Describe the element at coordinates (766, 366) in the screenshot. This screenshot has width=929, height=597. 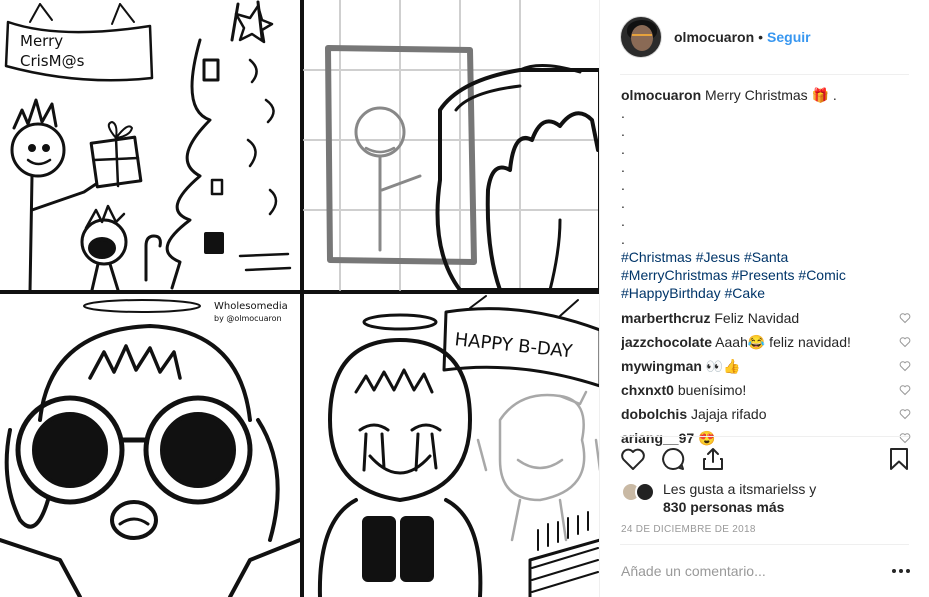
I see `comment-row: mywingman 👀👍` at that location.